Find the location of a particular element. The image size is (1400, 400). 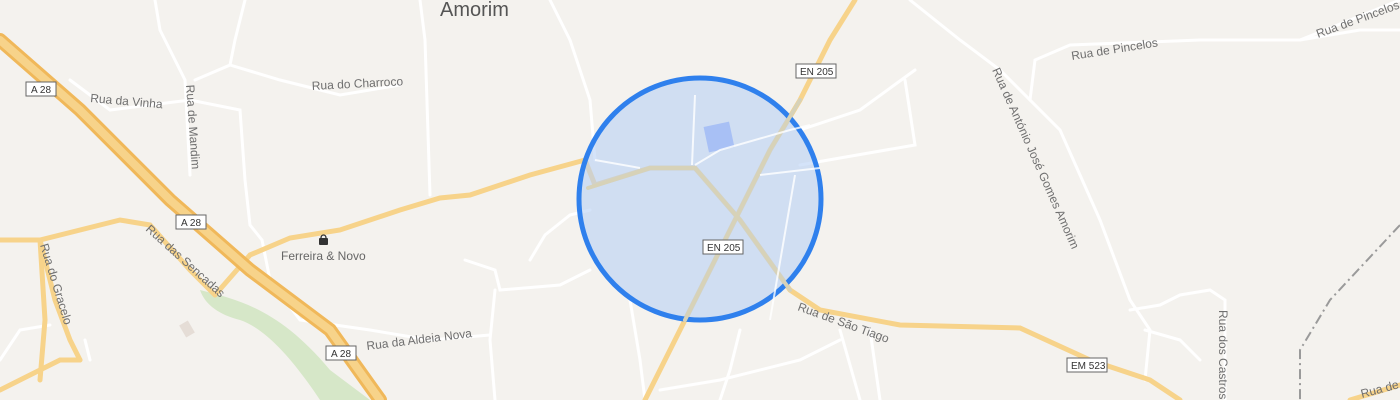

street-label: Rua da Aldeia Nova is located at coordinates (419, 339).